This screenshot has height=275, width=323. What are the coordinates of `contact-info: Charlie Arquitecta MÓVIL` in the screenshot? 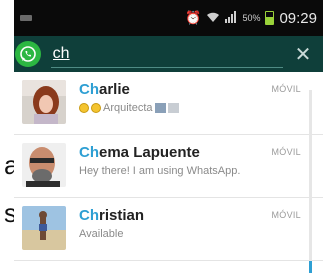 It's located at (201, 97).